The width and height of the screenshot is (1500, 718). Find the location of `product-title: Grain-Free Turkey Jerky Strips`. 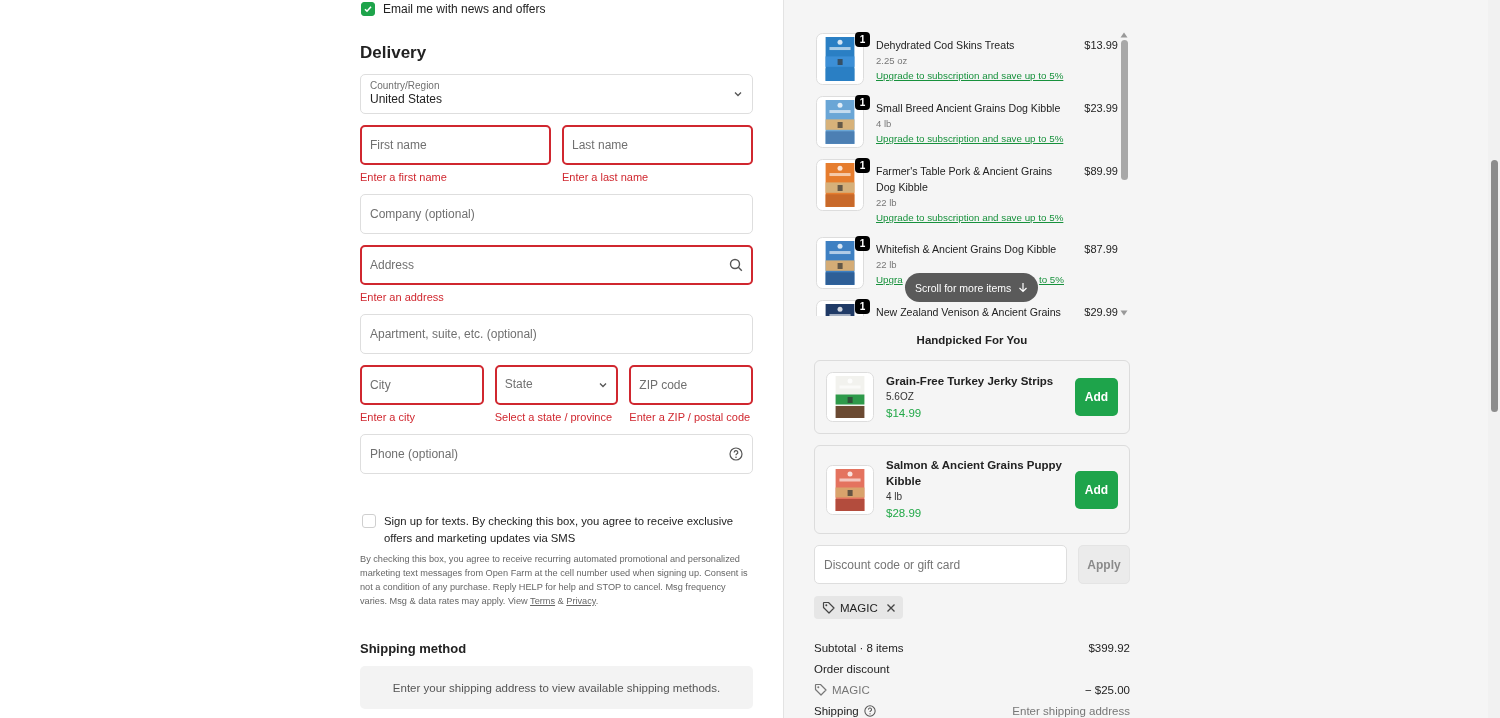

product-title: Grain-Free Turkey Jerky Strips is located at coordinates (970, 381).